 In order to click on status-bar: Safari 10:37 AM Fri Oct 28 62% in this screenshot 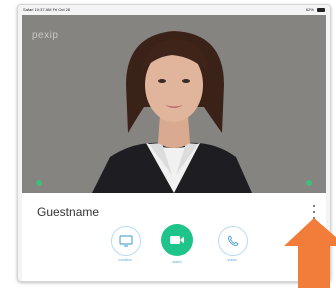, I will do `click(174, 10)`.